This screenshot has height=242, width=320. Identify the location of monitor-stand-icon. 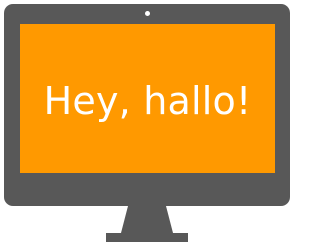
(147, 224).